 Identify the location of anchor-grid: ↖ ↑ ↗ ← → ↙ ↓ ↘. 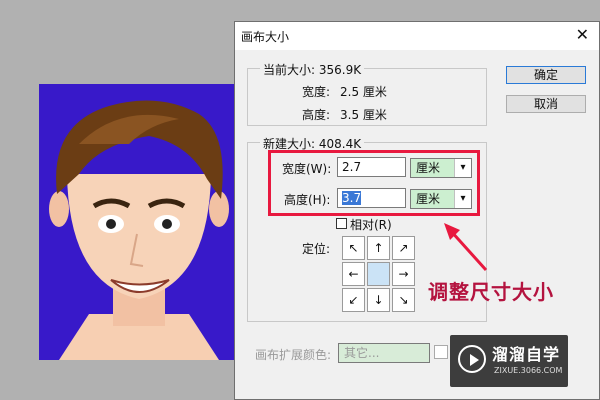
(379, 274).